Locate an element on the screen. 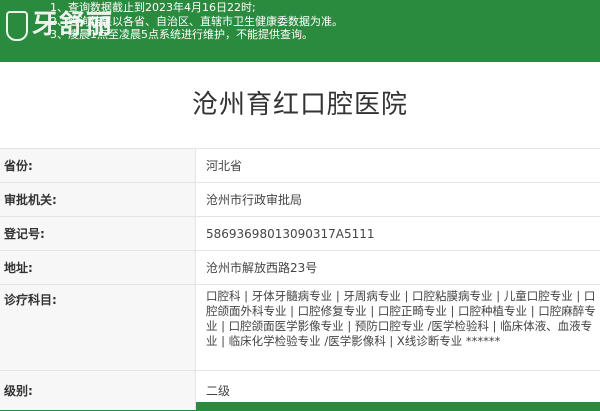 This screenshot has height=411, width=600. notice-line: 3、凌晨1点至凌晨5点系统进行维护，不能提供查询。 is located at coordinates (181, 34).